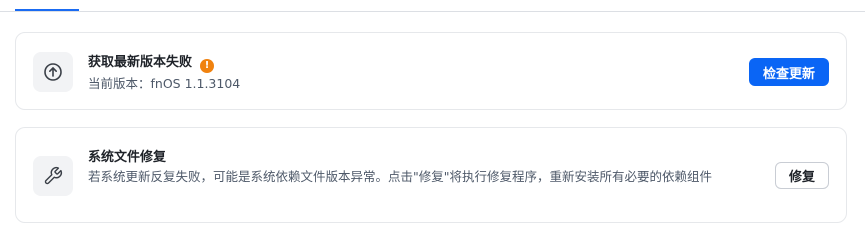 Image resolution: width=865 pixels, height=247 pixels. Describe the element at coordinates (127, 157) in the screenshot. I see `repair-title: 系统文件修复` at that location.